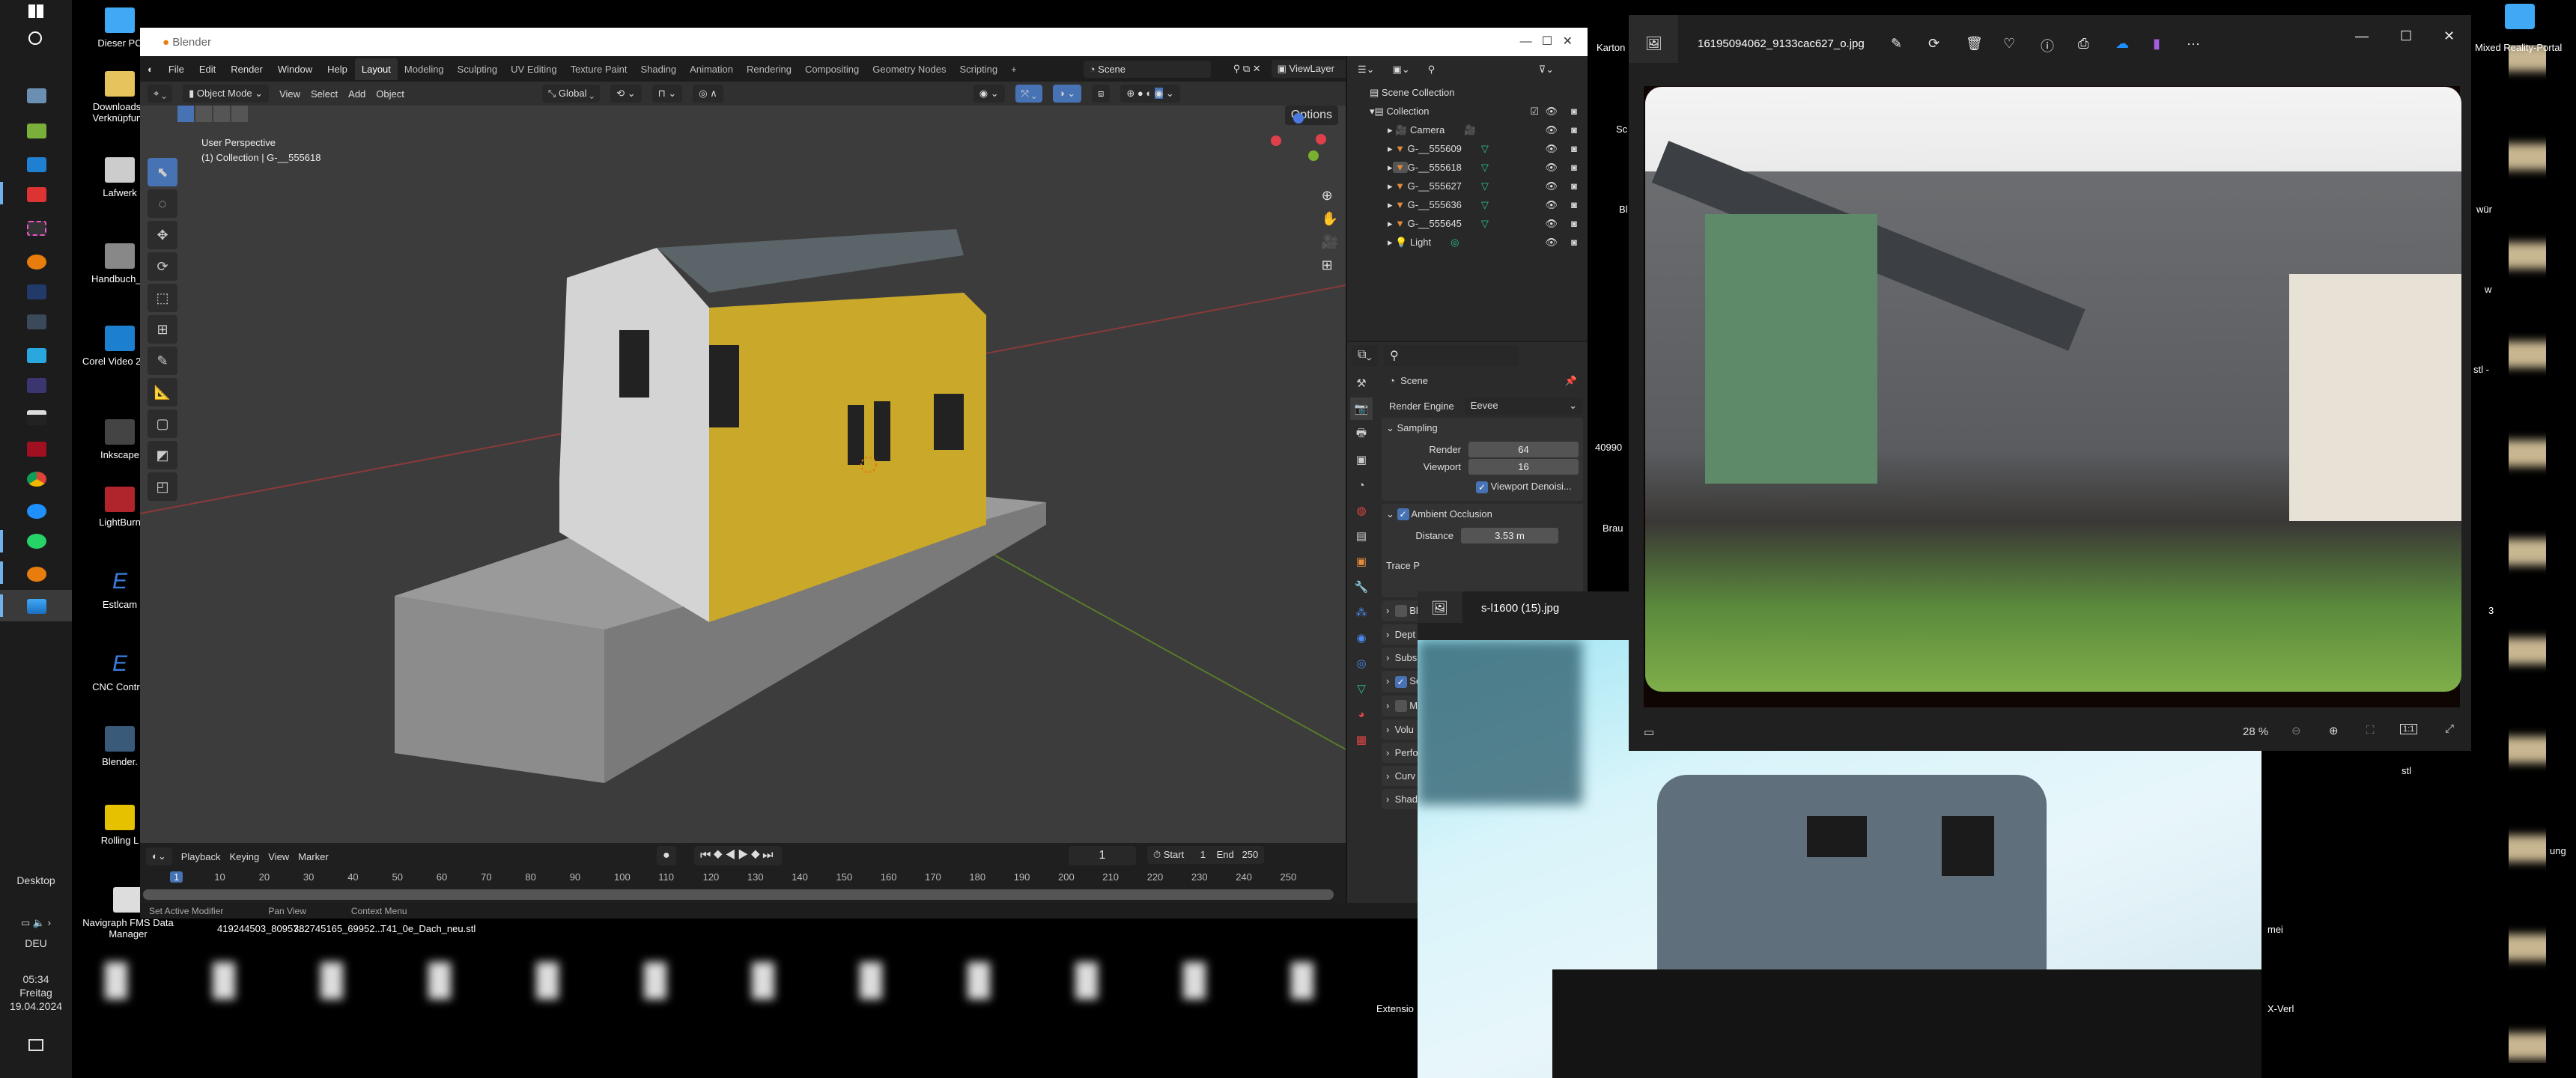 This screenshot has height=1078, width=2576. Describe the element at coordinates (658, 69) in the screenshot. I see `tab-shading: Shading` at that location.